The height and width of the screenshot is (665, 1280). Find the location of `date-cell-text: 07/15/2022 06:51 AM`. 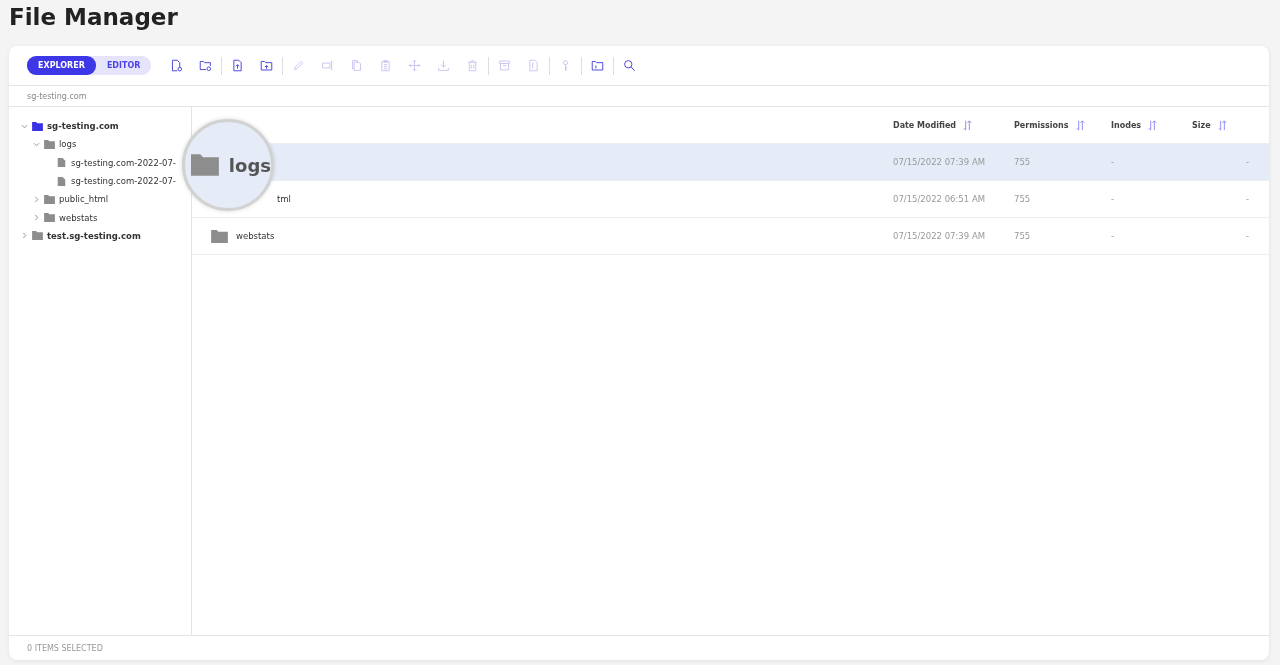

date-cell-text: 07/15/2022 06:51 AM is located at coordinates (940, 199).